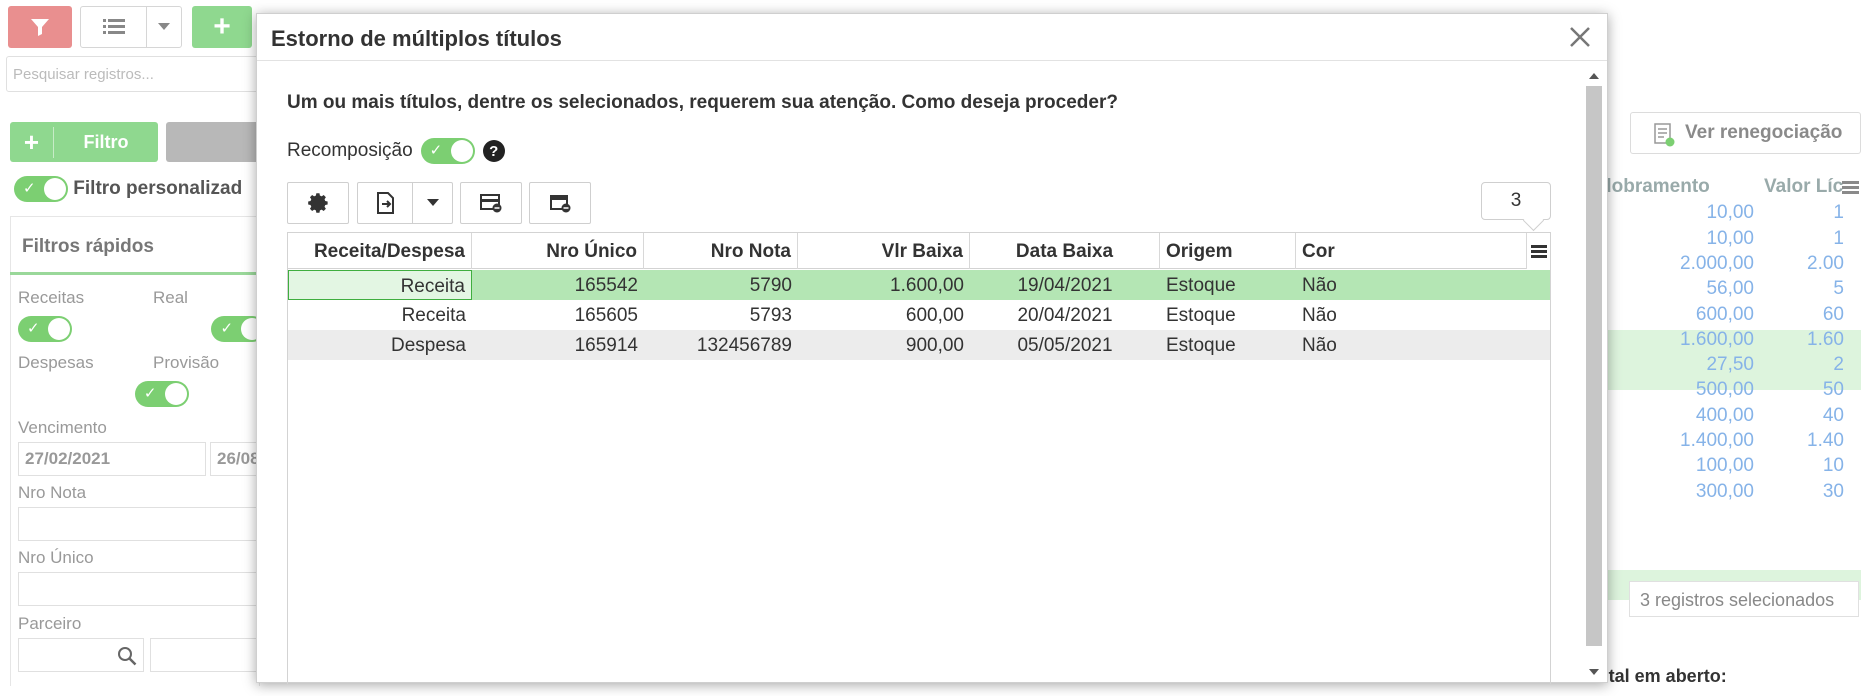 The height and width of the screenshot is (696, 1861). Describe the element at coordinates (1228, 251) in the screenshot. I see `col-origem: Origem` at that location.